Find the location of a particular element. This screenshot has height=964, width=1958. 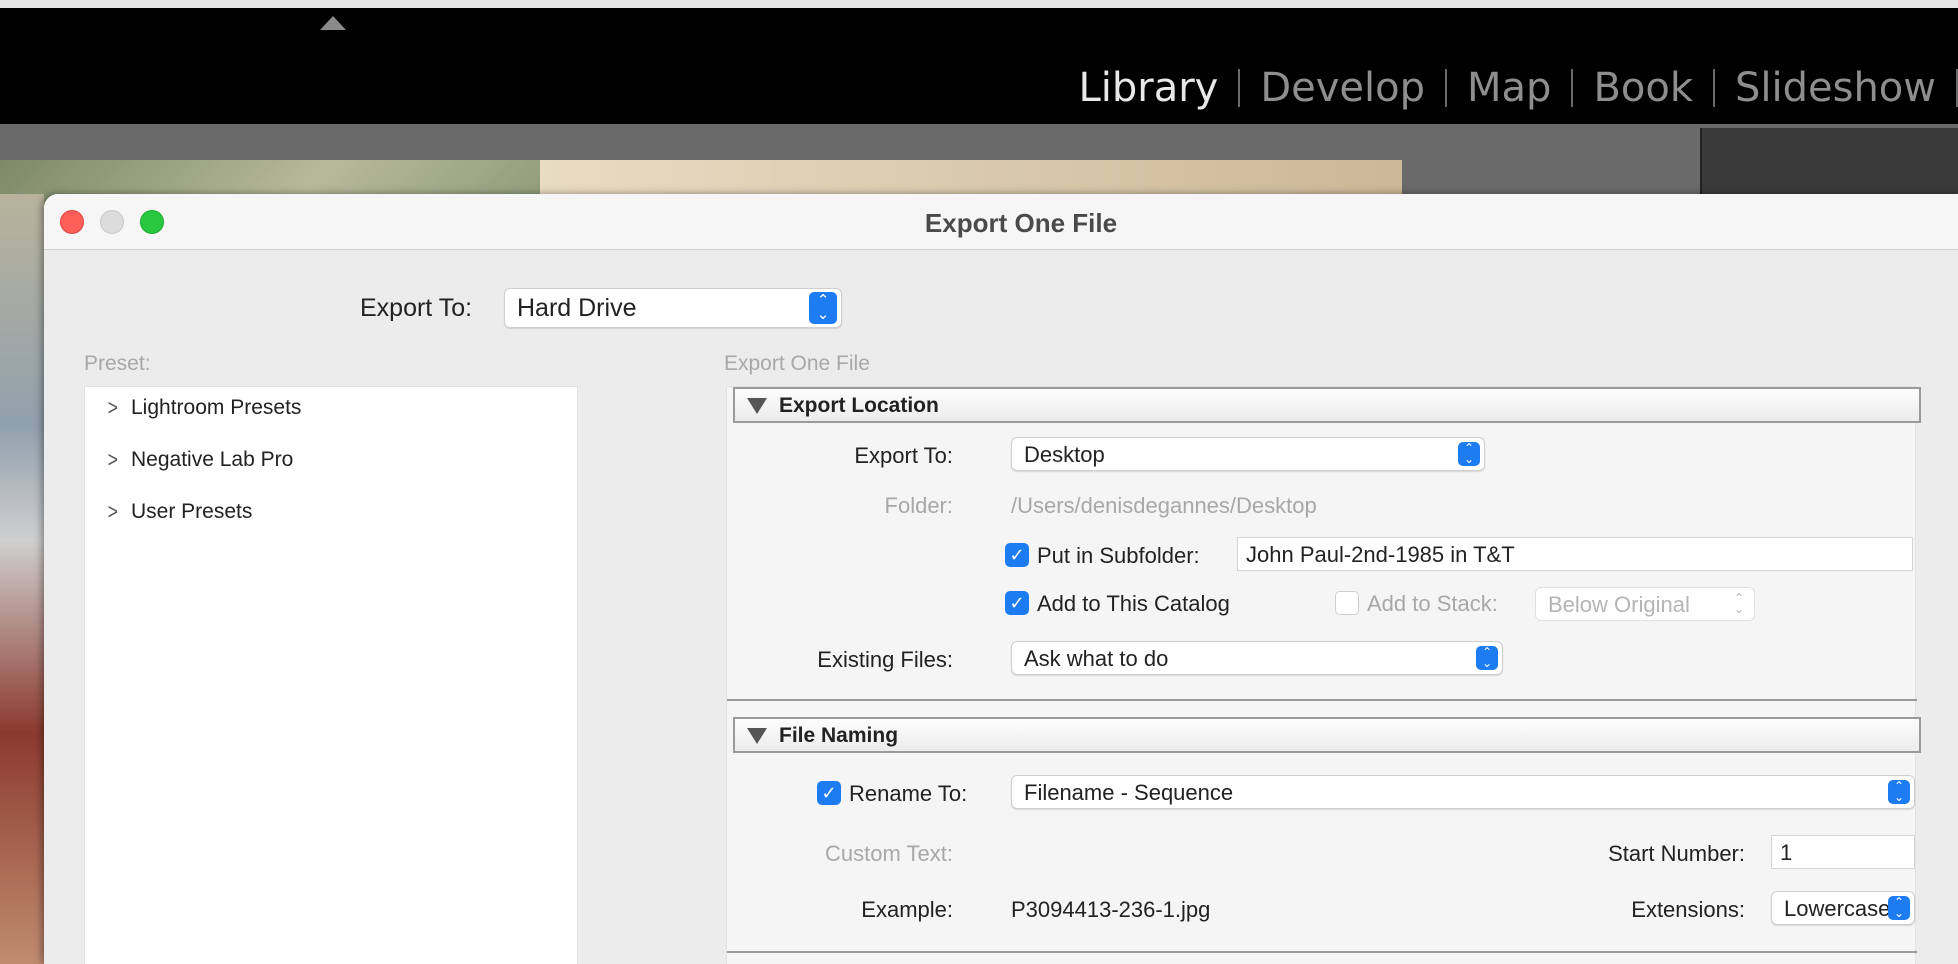

export-location-section-header: Export Location is located at coordinates (1327, 405).